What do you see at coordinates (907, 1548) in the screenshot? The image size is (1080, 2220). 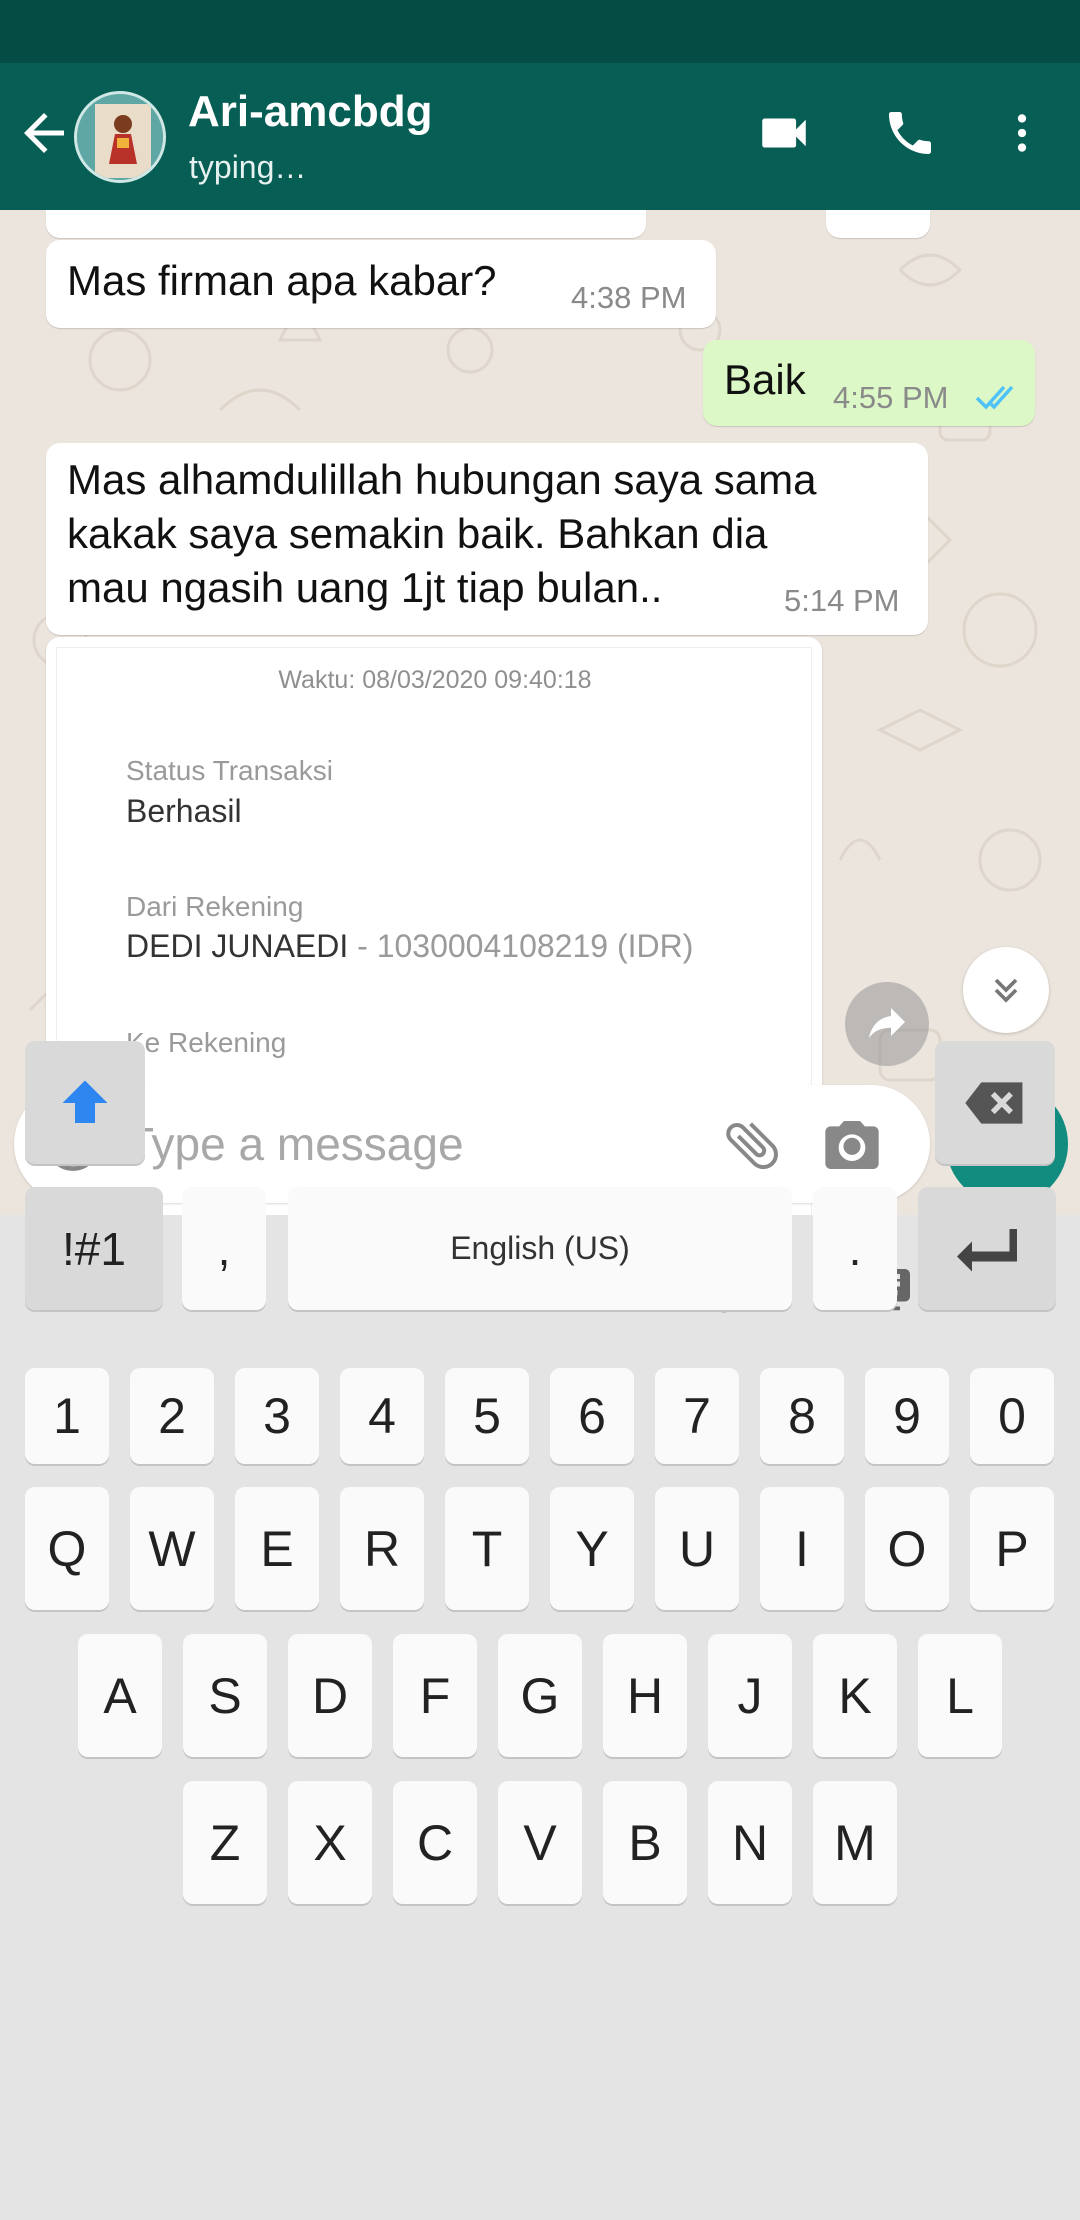 I see `key-o: O` at bounding box center [907, 1548].